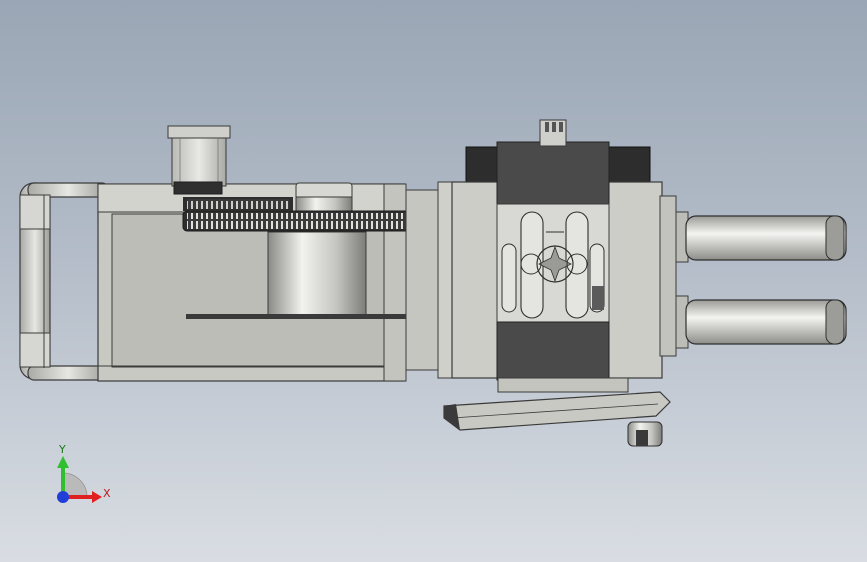 This screenshot has width=867, height=562. What do you see at coordinates (674, 276) in the screenshot?
I see `right-flange` at bounding box center [674, 276].